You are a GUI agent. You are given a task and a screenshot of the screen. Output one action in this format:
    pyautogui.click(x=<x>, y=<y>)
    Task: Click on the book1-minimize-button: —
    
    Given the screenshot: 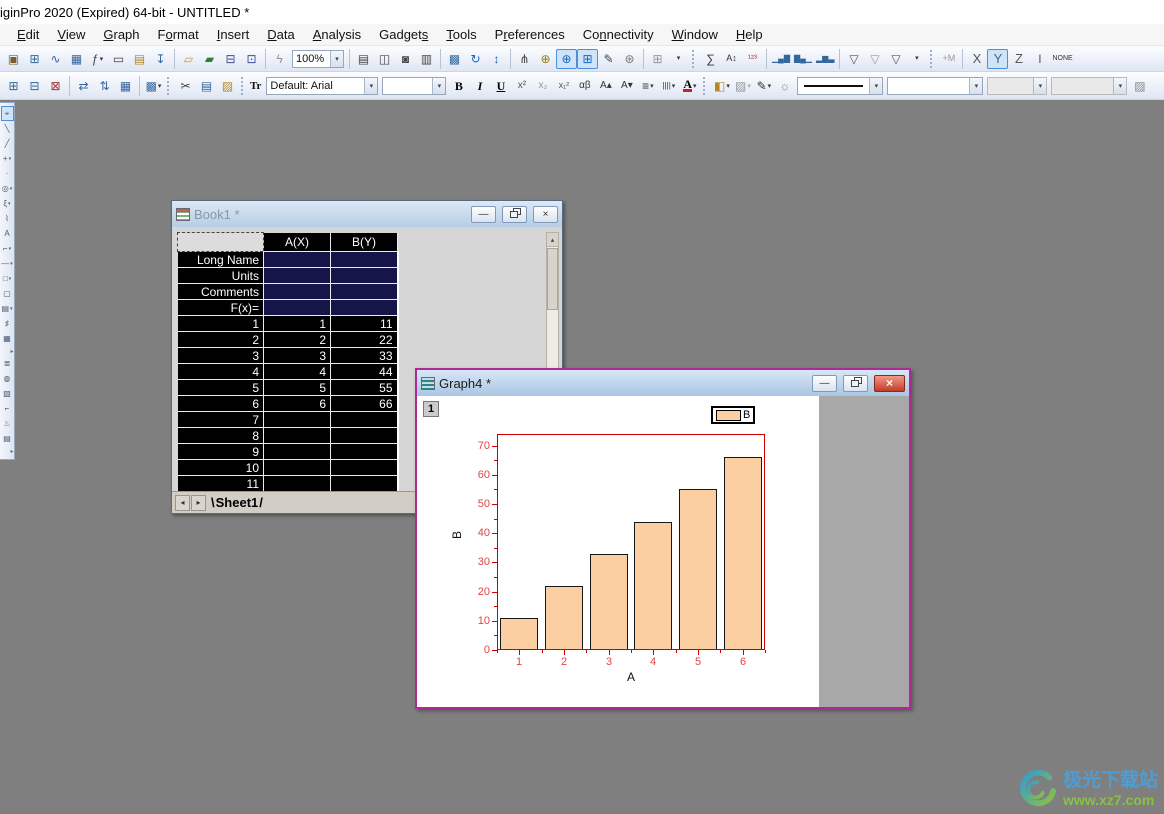 What is the action you would take?
    pyautogui.click(x=483, y=214)
    